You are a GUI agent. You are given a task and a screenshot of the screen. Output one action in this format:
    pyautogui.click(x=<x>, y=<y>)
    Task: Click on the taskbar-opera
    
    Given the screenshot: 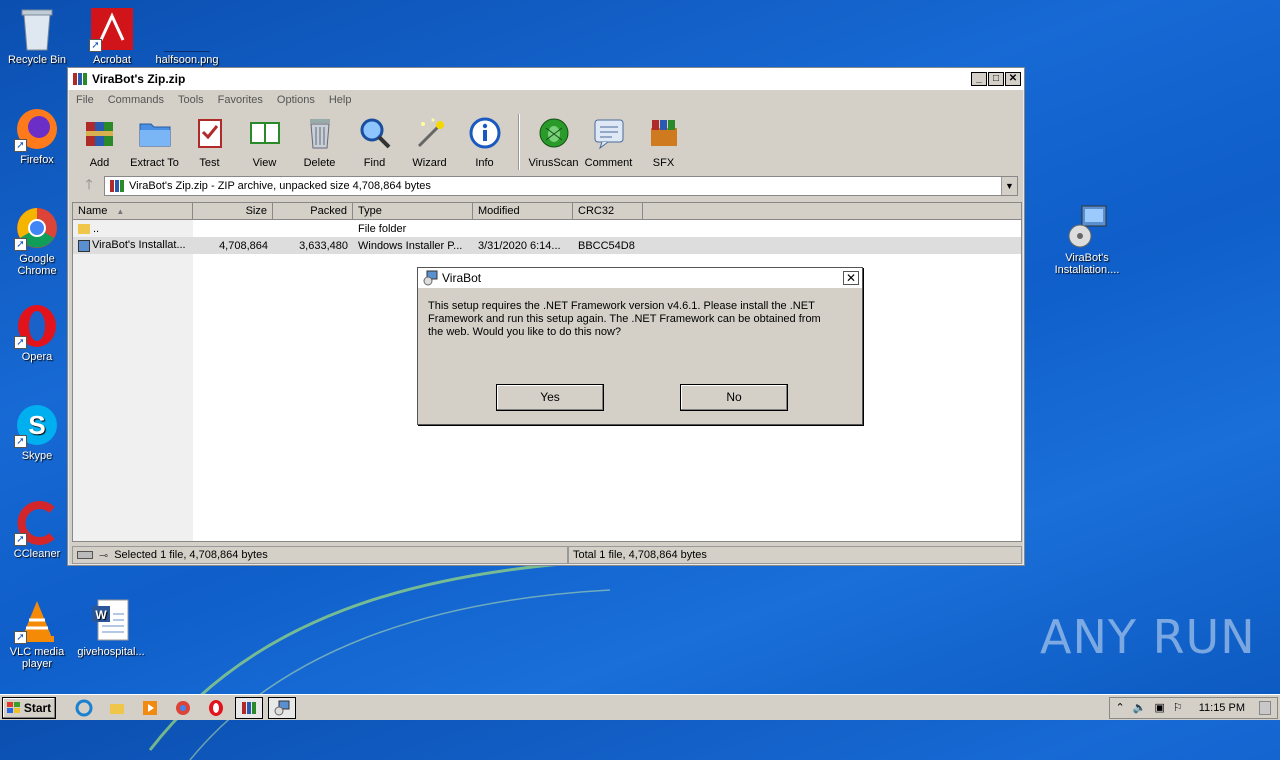 What is the action you would take?
    pyautogui.click(x=216, y=708)
    